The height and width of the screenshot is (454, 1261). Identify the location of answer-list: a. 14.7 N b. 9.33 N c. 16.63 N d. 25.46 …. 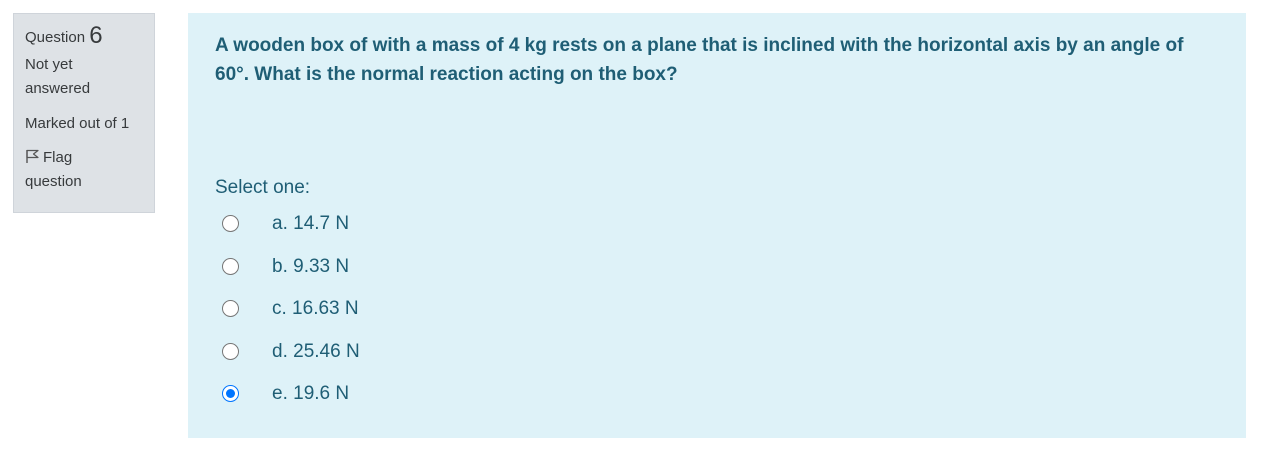
(372, 310).